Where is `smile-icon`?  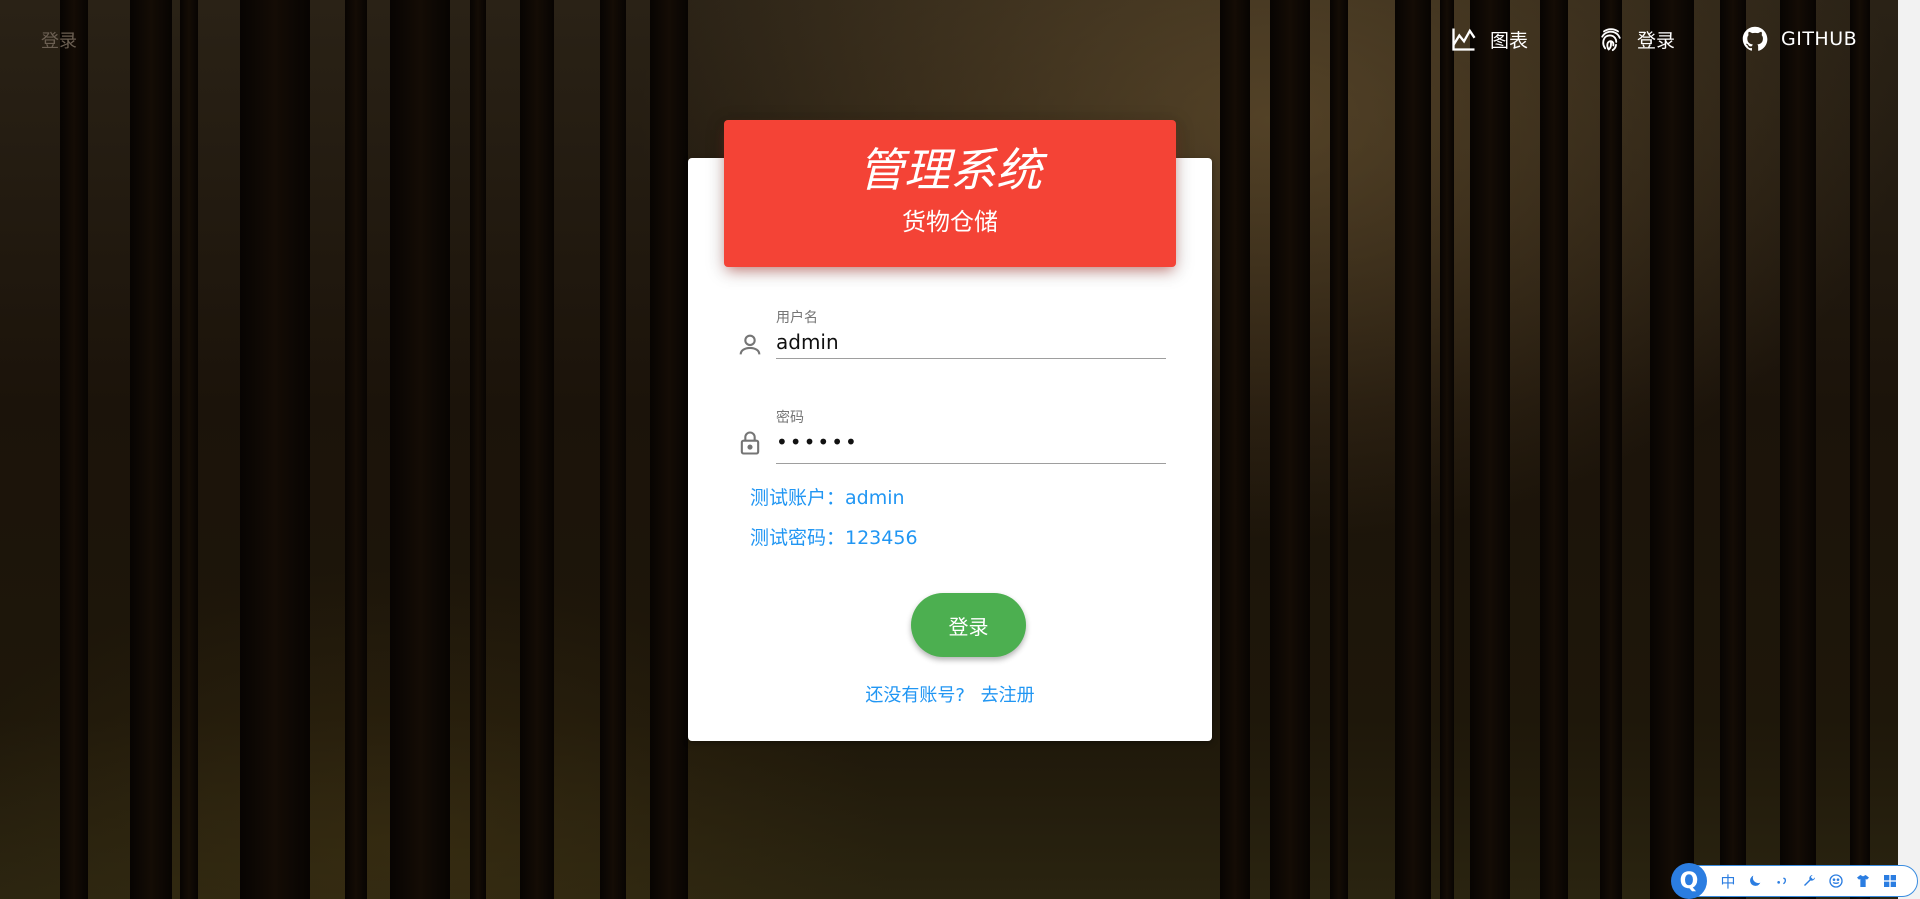 smile-icon is located at coordinates (1836, 881).